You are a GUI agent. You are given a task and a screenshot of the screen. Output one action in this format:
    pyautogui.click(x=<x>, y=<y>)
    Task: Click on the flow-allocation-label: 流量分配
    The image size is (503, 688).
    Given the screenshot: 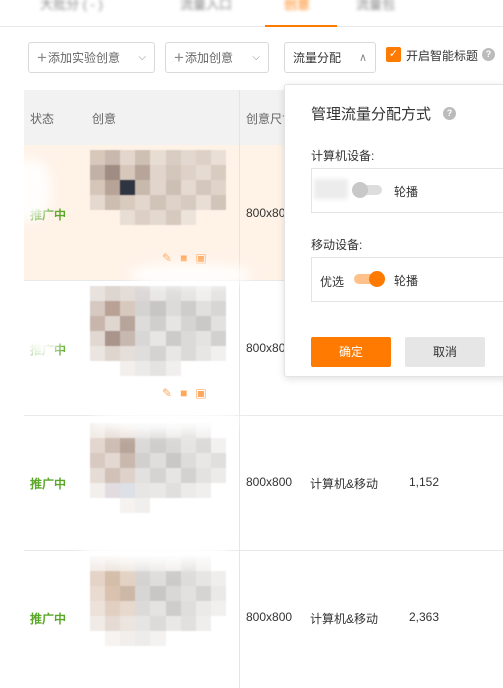 What is the action you would take?
    pyautogui.click(x=317, y=58)
    